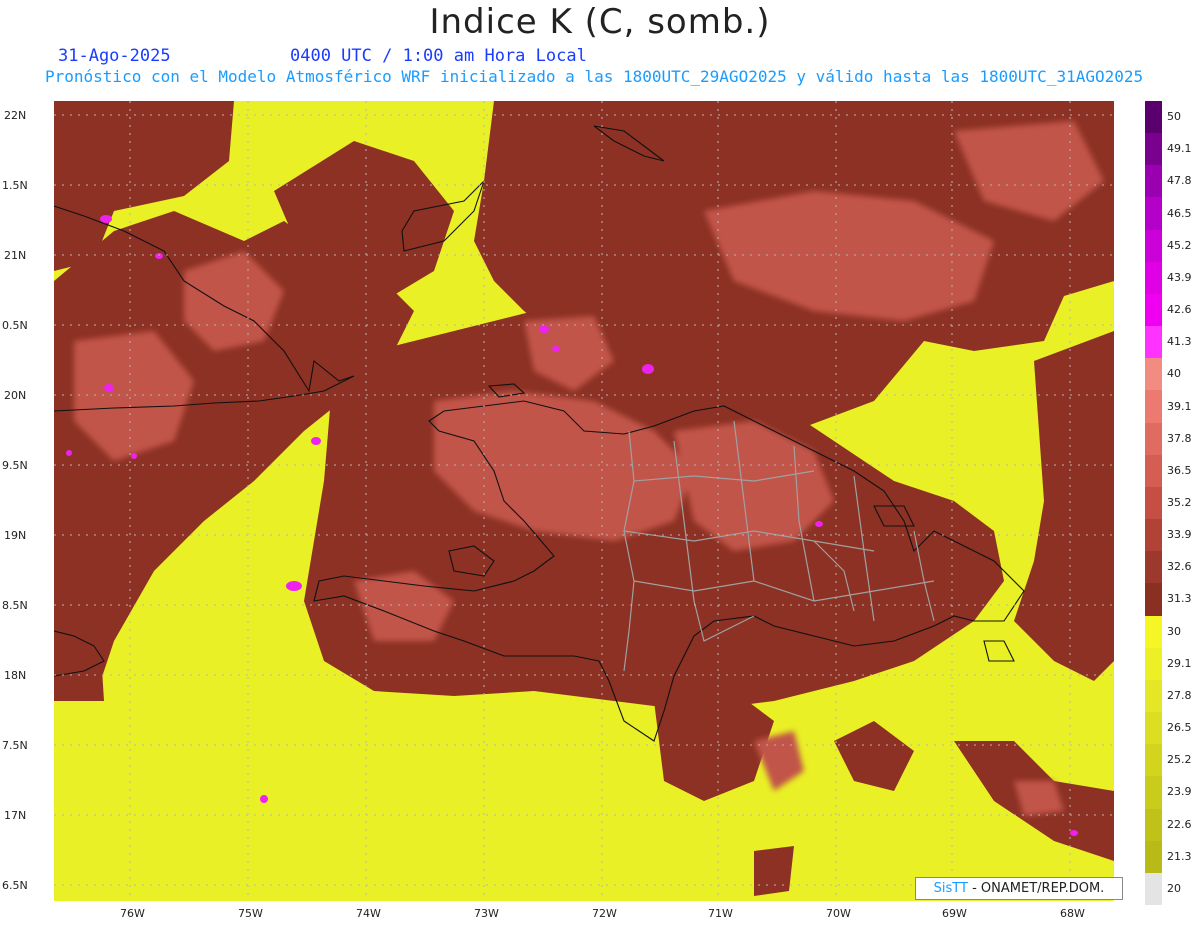  What do you see at coordinates (1174, 374) in the screenshot?
I see `colorbar-label: 40` at bounding box center [1174, 374].